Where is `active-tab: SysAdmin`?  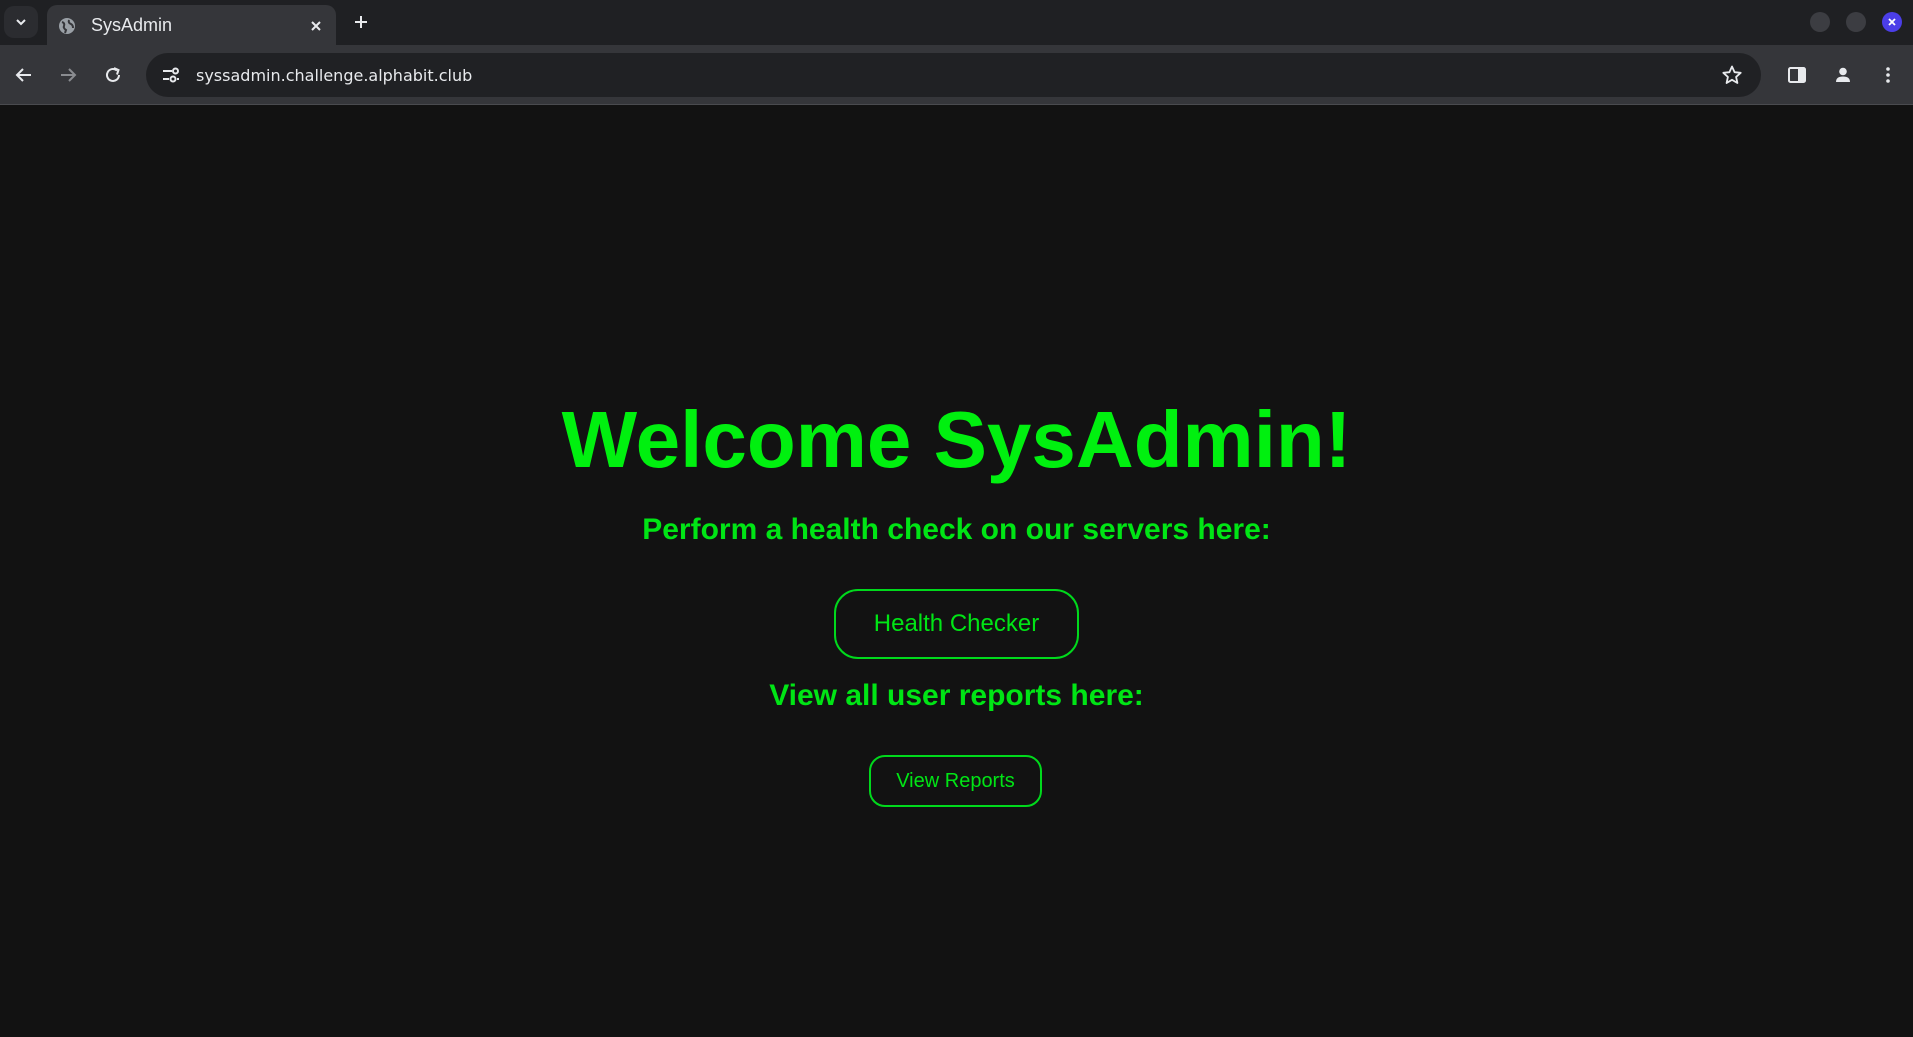 active-tab: SysAdmin is located at coordinates (191, 25).